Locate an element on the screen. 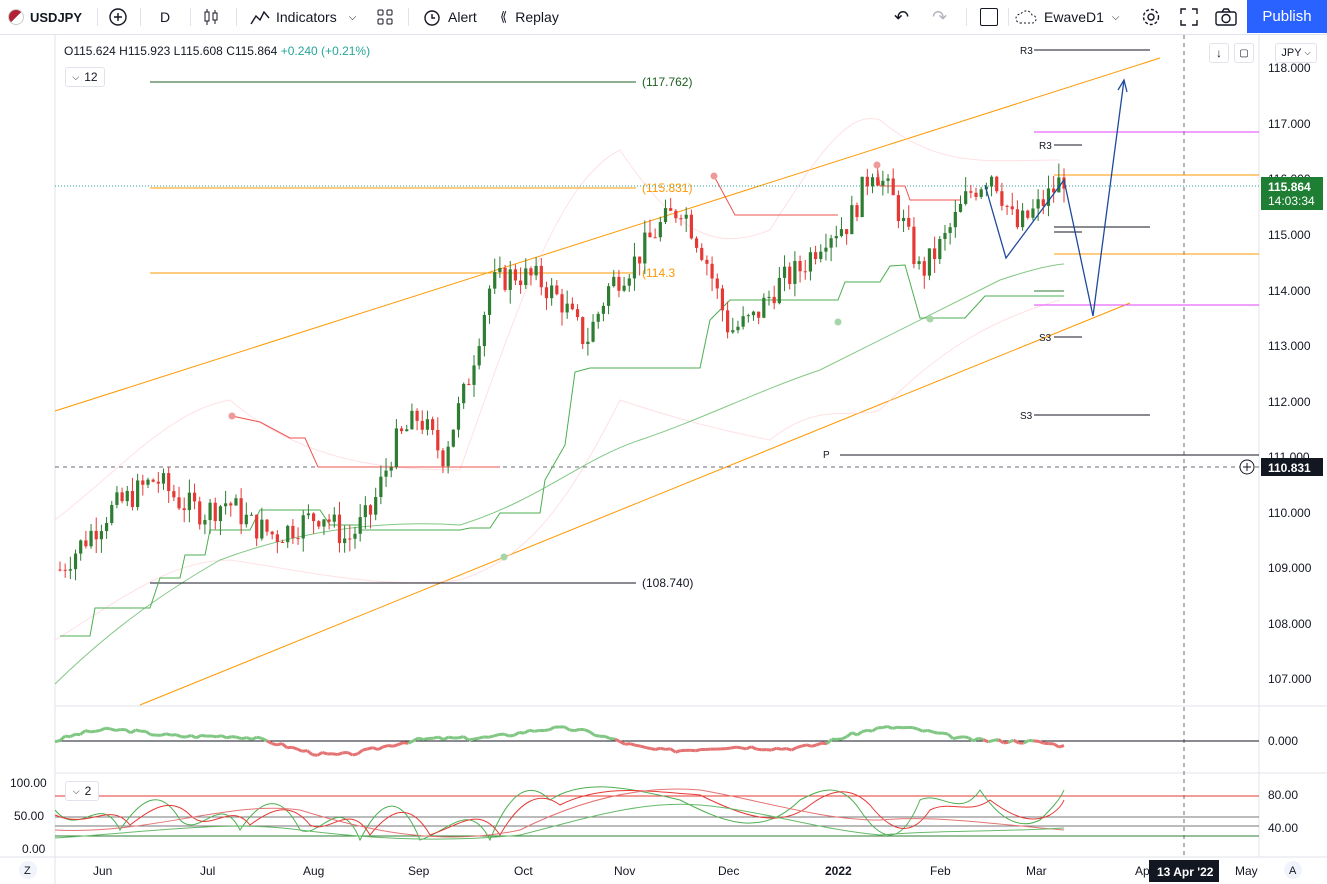 This screenshot has width=1327, height=884. fullscreen-button is located at coordinates (1189, 17).